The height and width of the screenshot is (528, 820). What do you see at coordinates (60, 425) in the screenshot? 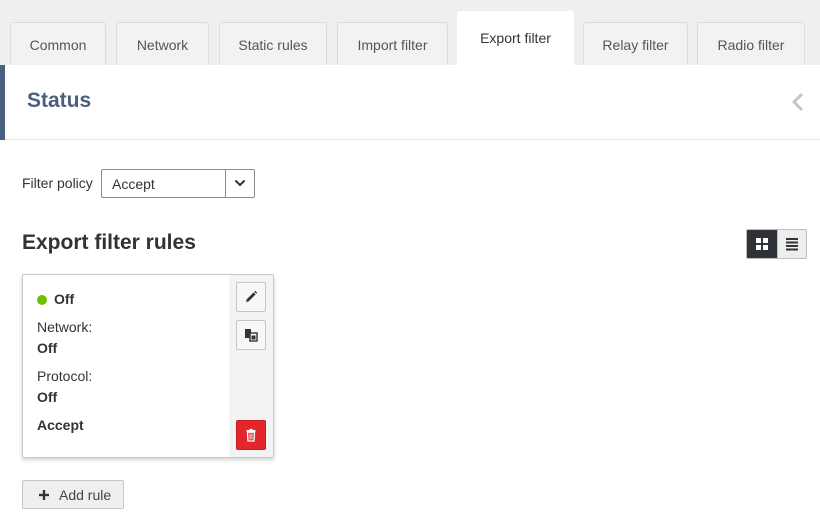
I see `rule-action: Accept` at bounding box center [60, 425].